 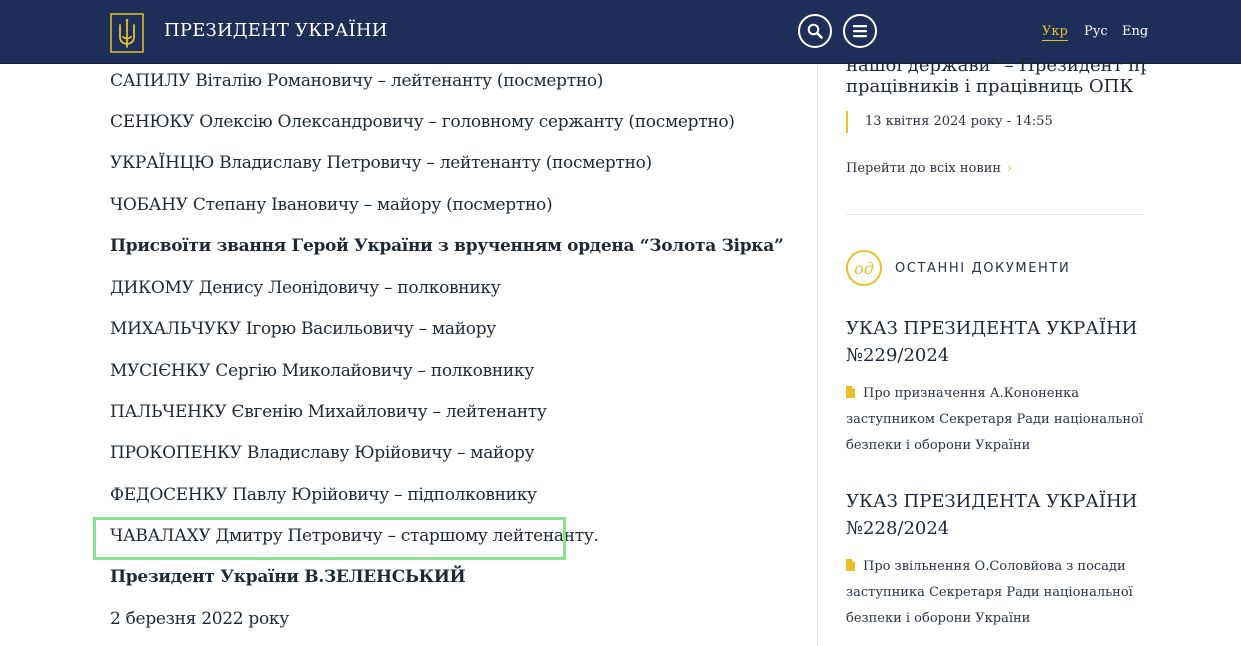 What do you see at coordinates (288, 577) in the screenshot?
I see `signature-line: Президент України В.ЗЕЛЕНСЬКИЙ` at bounding box center [288, 577].